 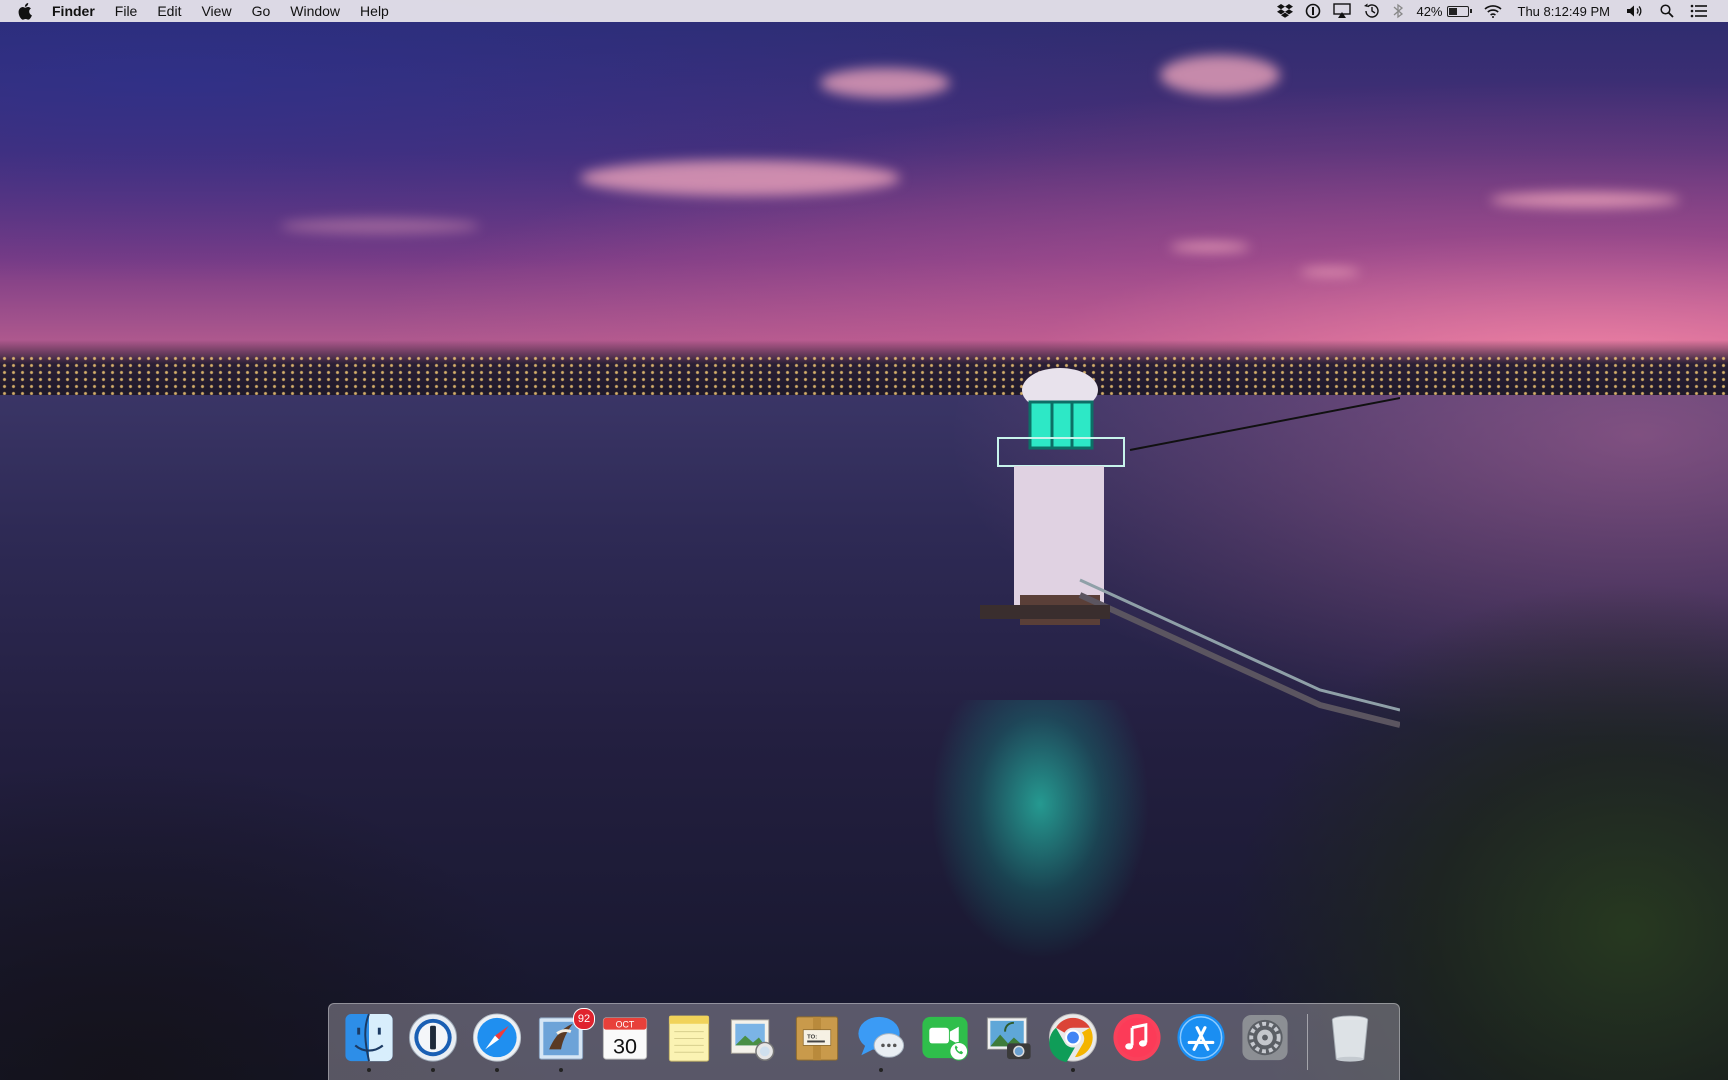 I want to click on package-icon: TO:, so click(x=817, y=1038).